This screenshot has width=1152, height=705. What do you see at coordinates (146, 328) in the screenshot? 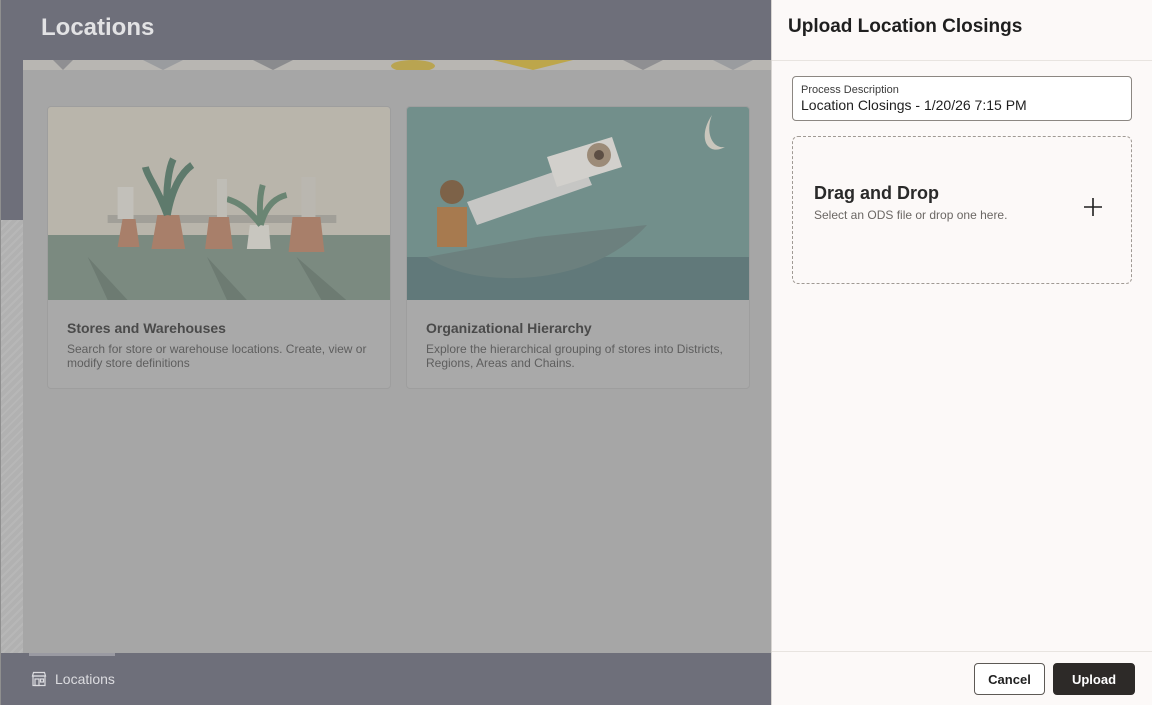
I see `card-title: Stores and Warehouses` at bounding box center [146, 328].